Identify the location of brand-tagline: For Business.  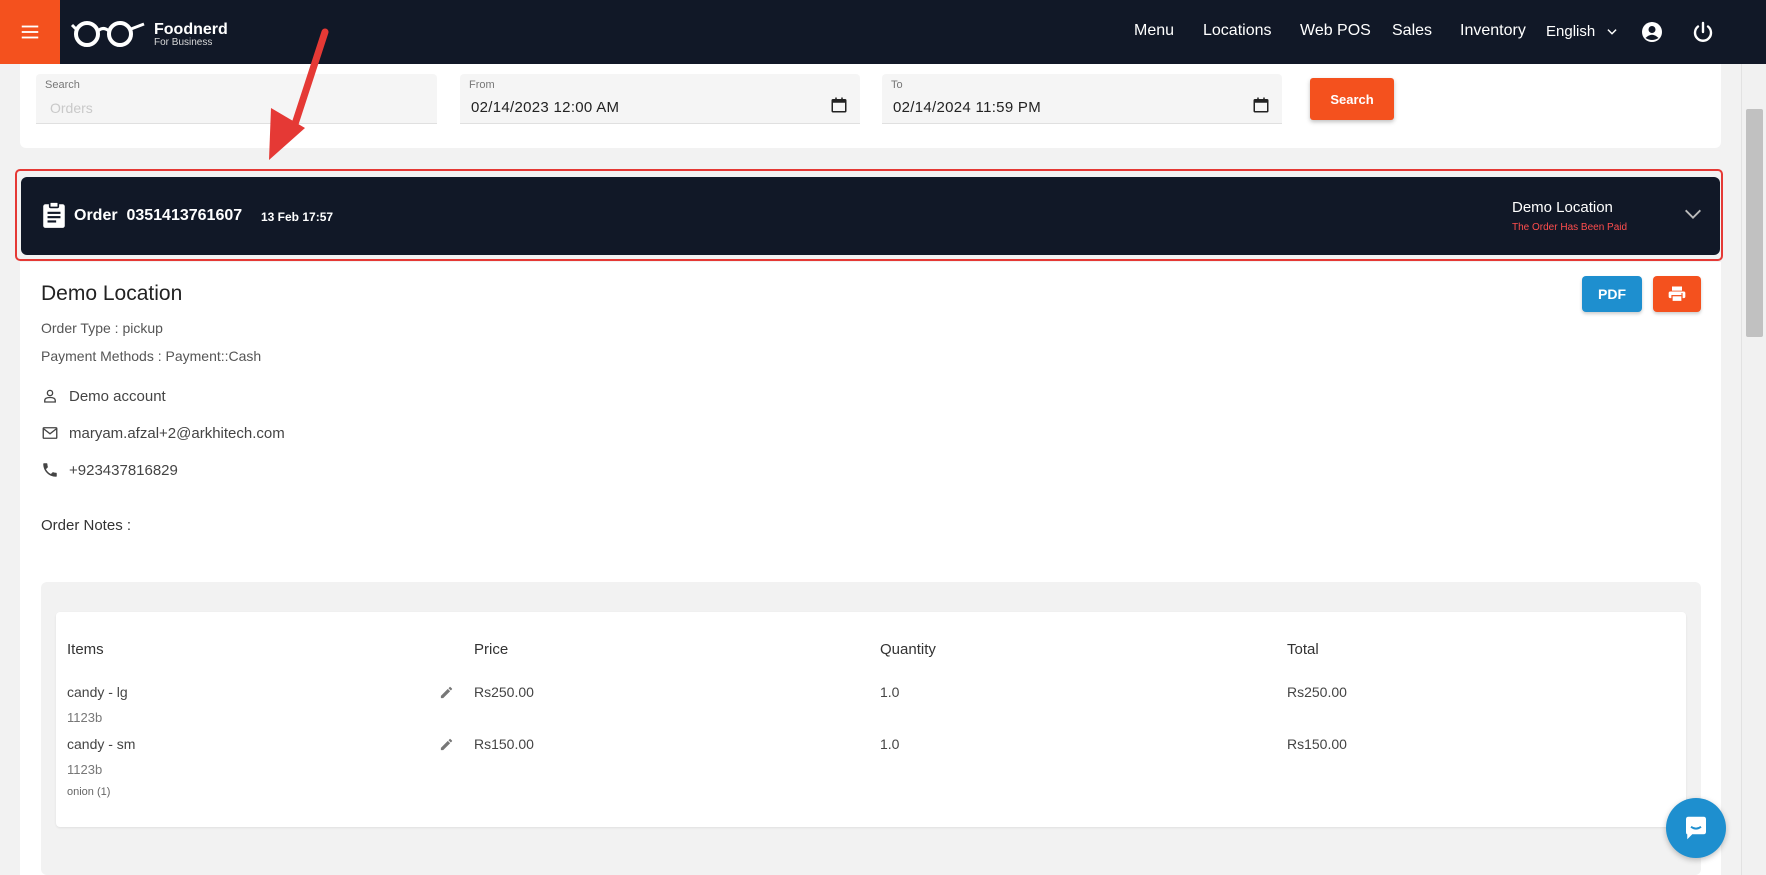
(183, 42).